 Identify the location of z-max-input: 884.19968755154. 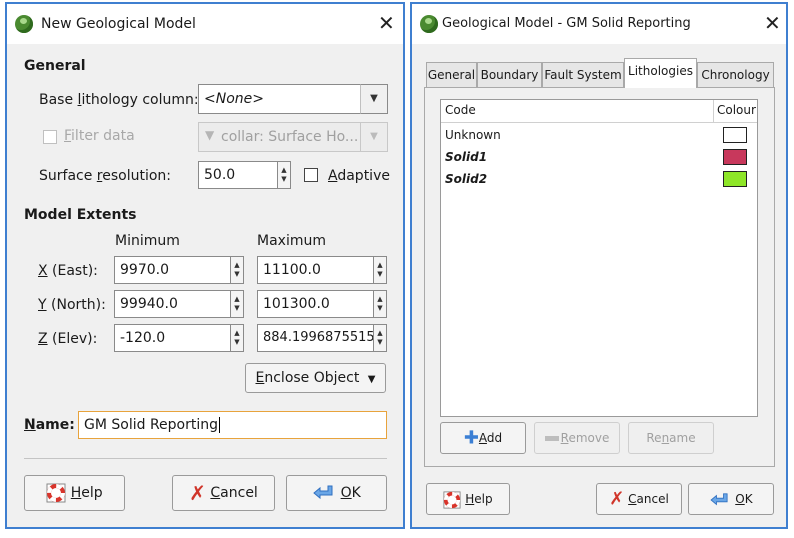
(315, 338).